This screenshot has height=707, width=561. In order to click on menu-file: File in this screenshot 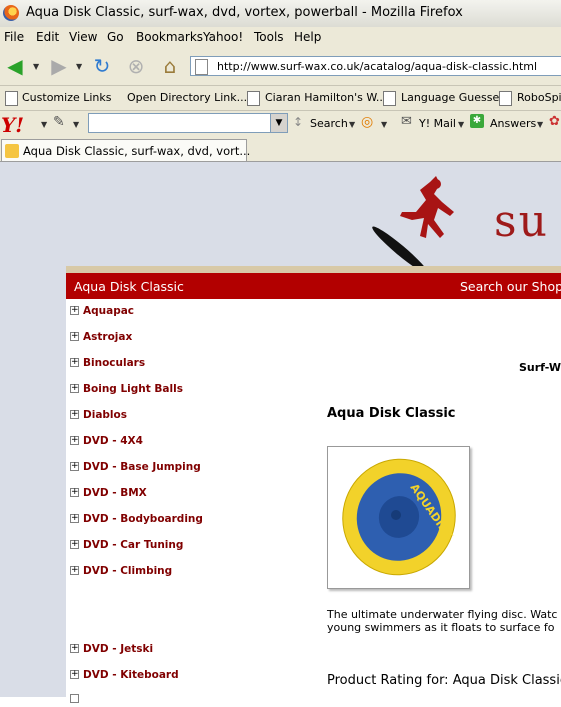, I will do `click(14, 37)`.